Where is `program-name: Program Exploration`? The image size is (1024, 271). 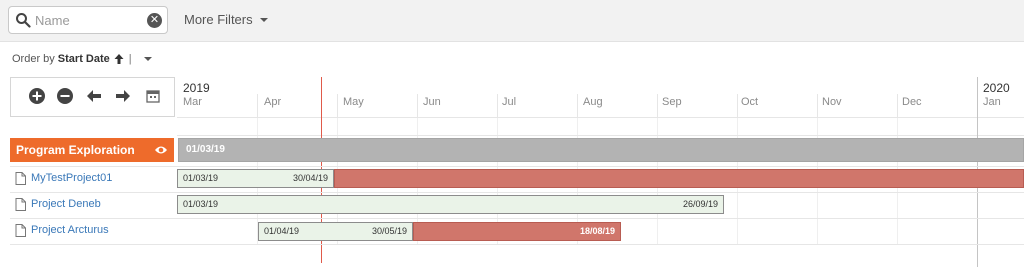
program-name: Program Exploration is located at coordinates (75, 150).